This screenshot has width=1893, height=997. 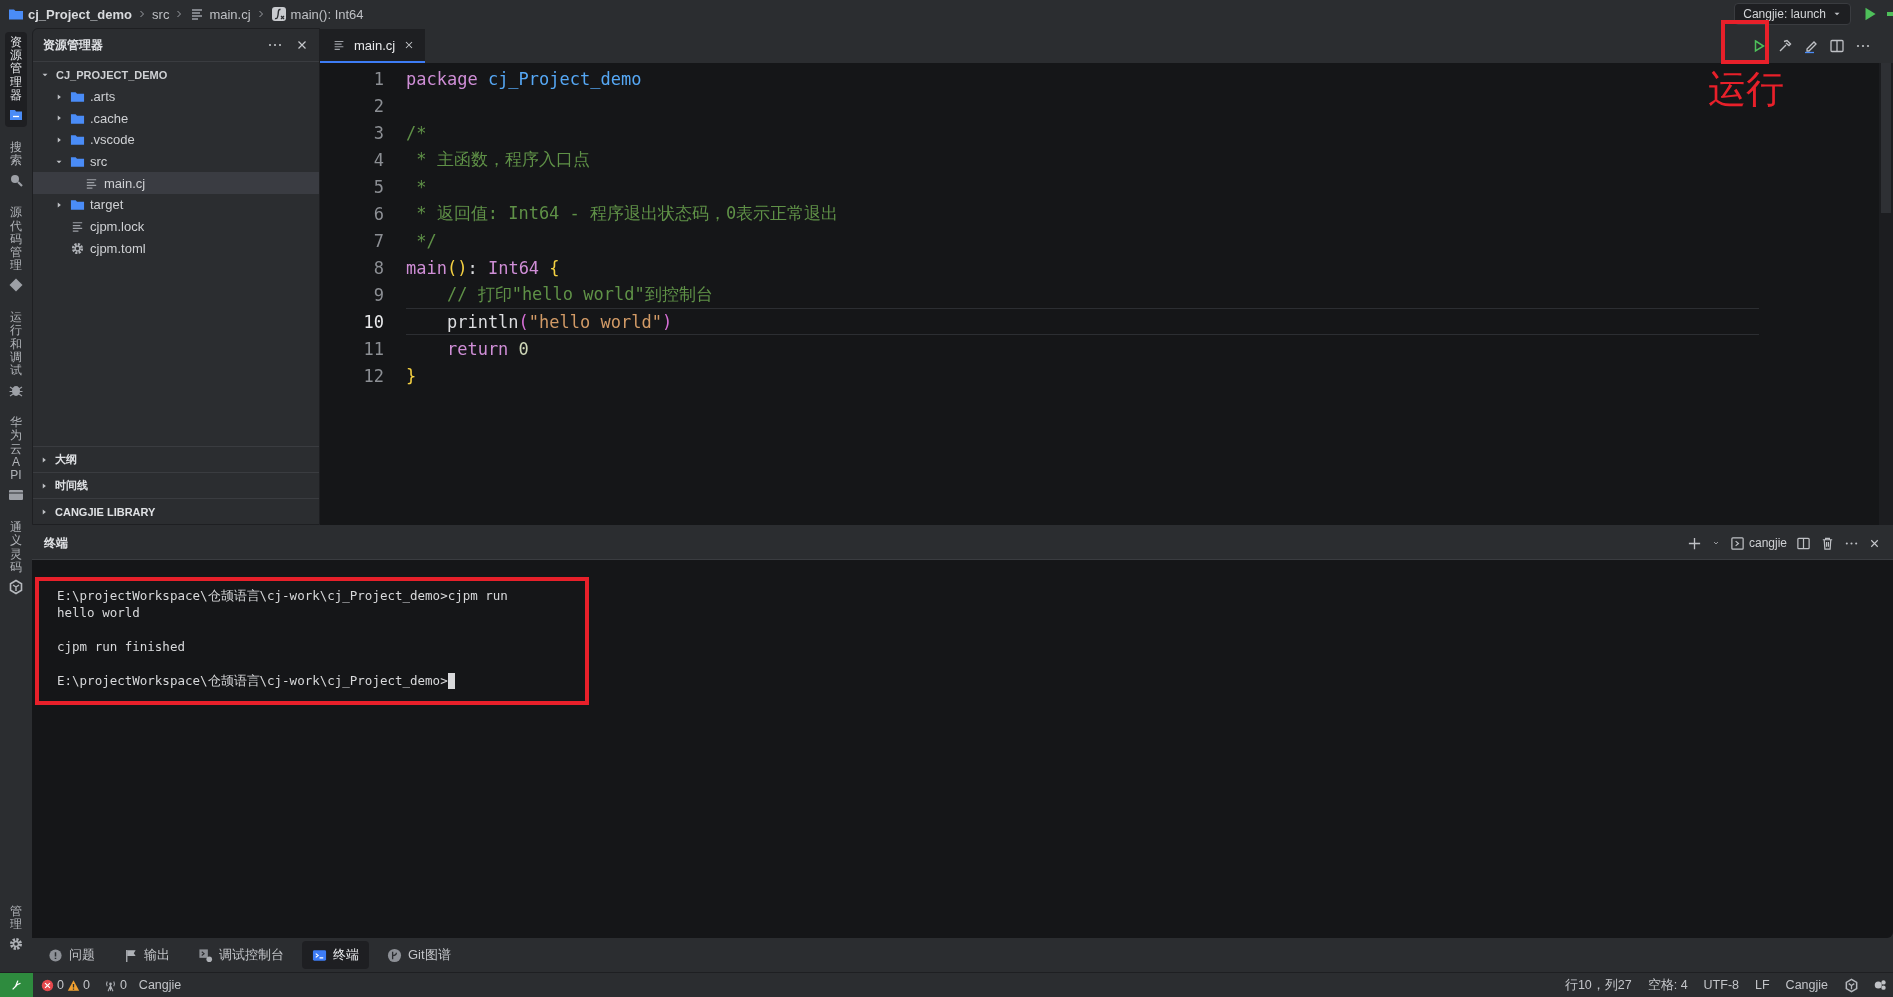 I want to click on activity-item: 源代码管理, so click(x=16, y=250).